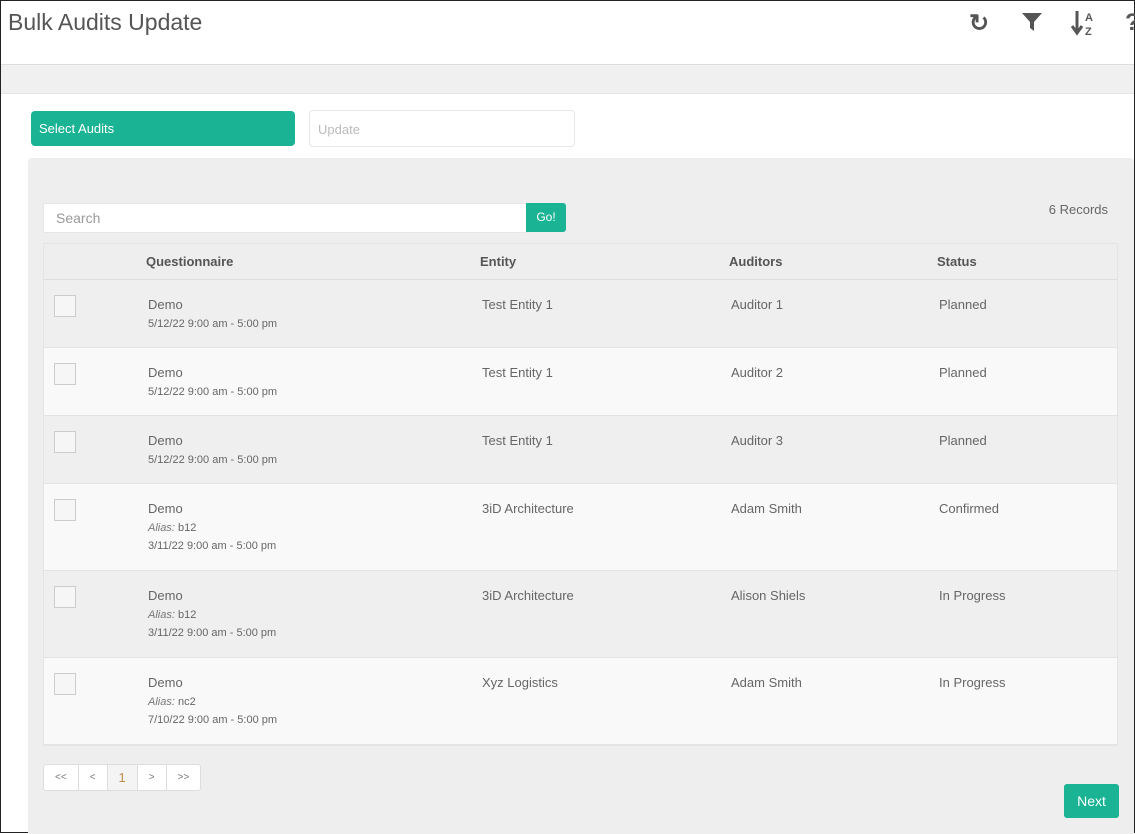 This screenshot has width=1135, height=834. What do you see at coordinates (567, 80) in the screenshot?
I see `subheader-band` at bounding box center [567, 80].